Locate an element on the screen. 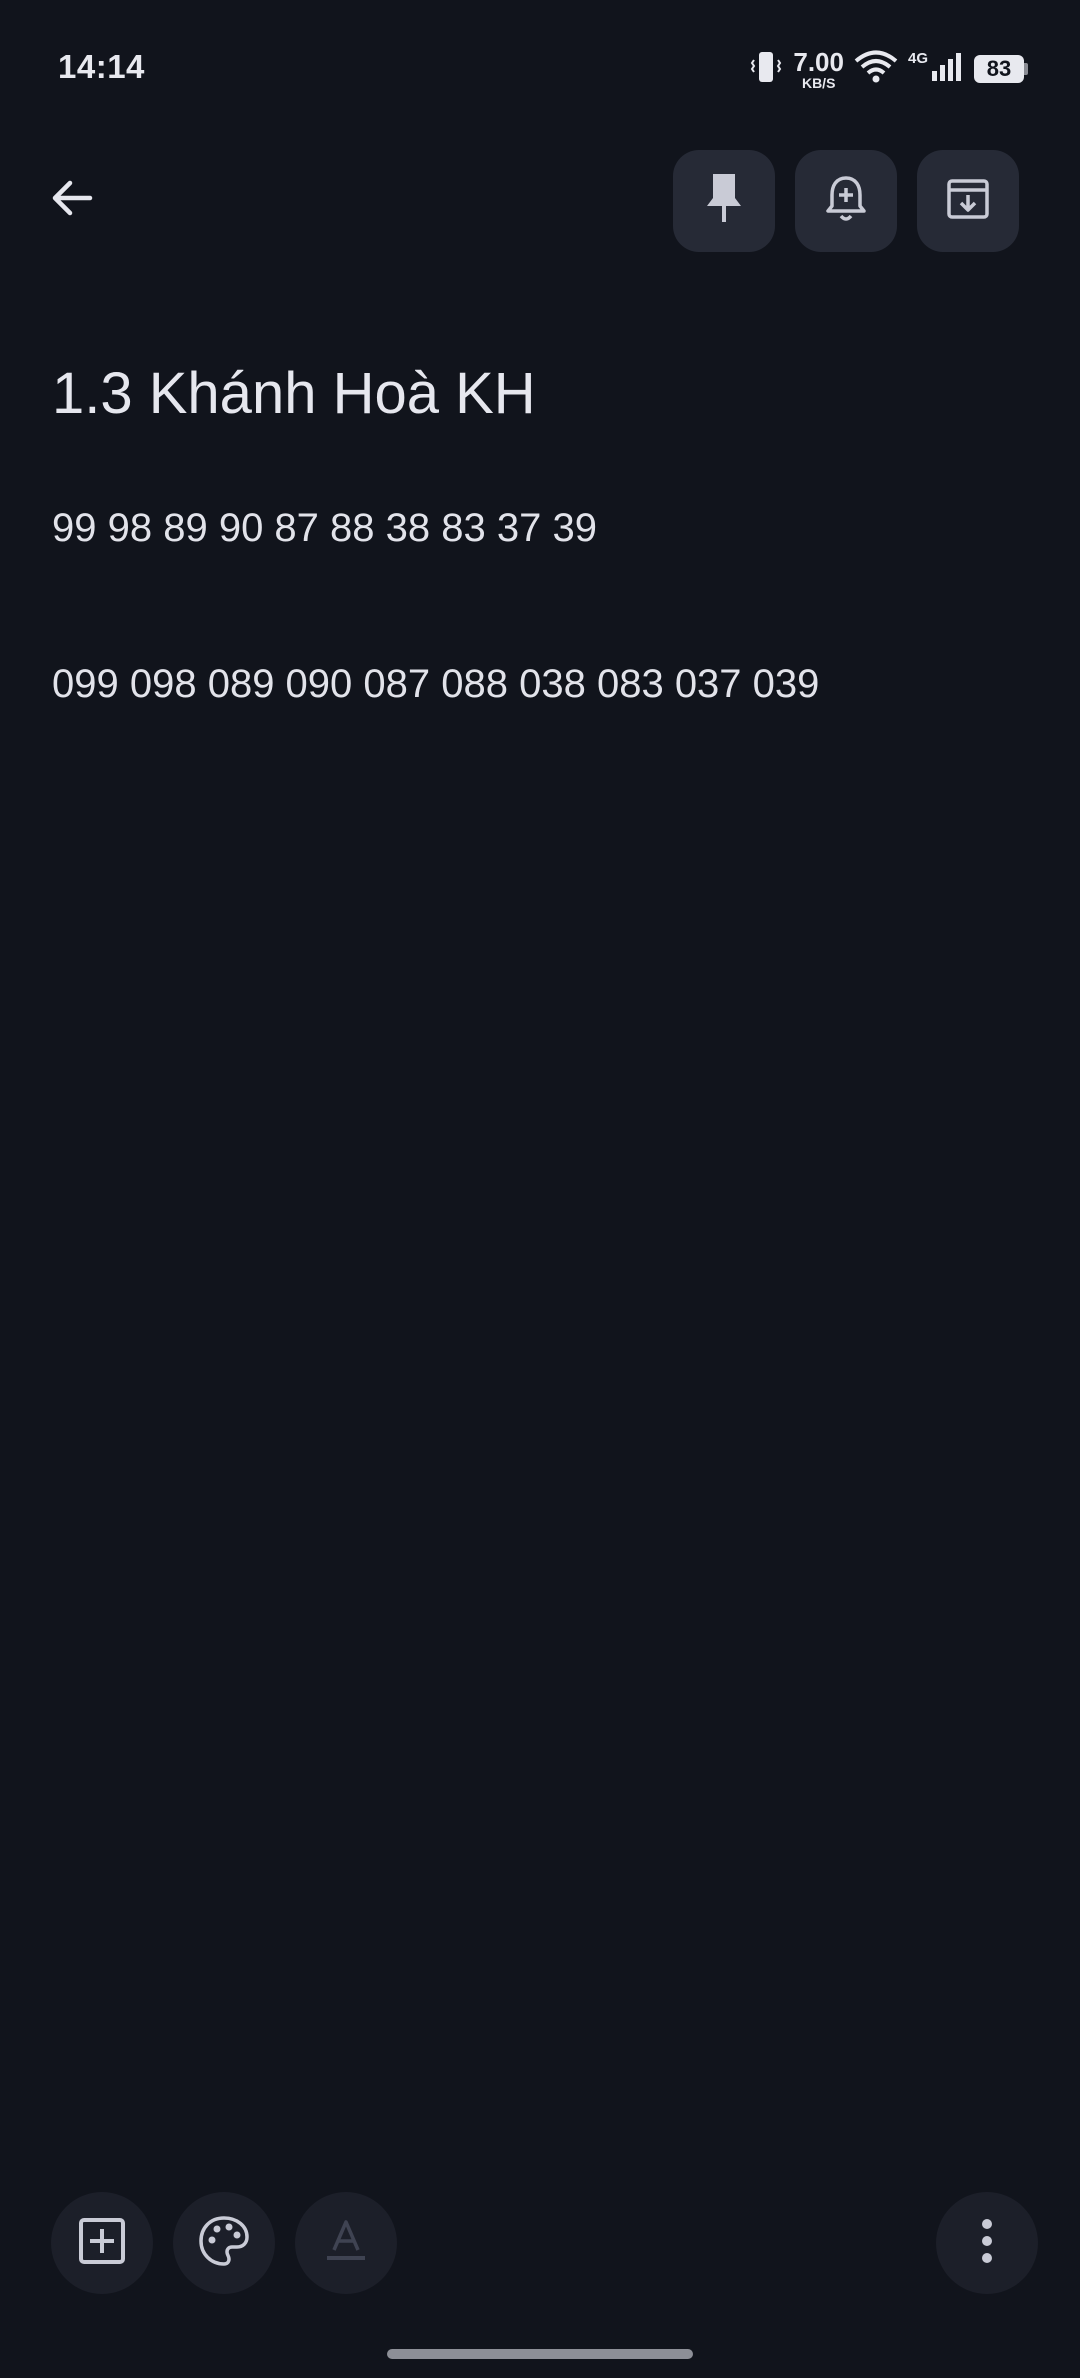 The image size is (1080, 2378). note-title: 1.3 Khánh Hoà KH is located at coordinates (542, 394).